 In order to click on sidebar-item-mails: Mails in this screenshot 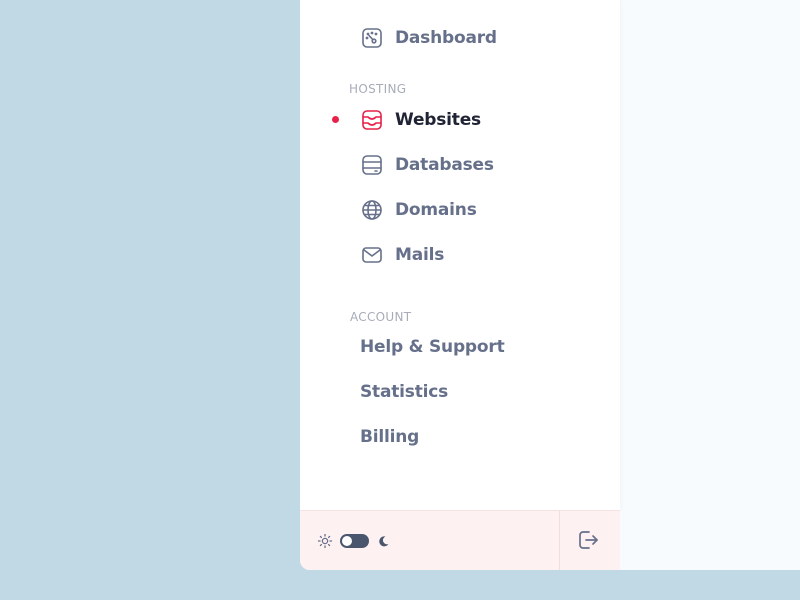, I will do `click(402, 255)`.